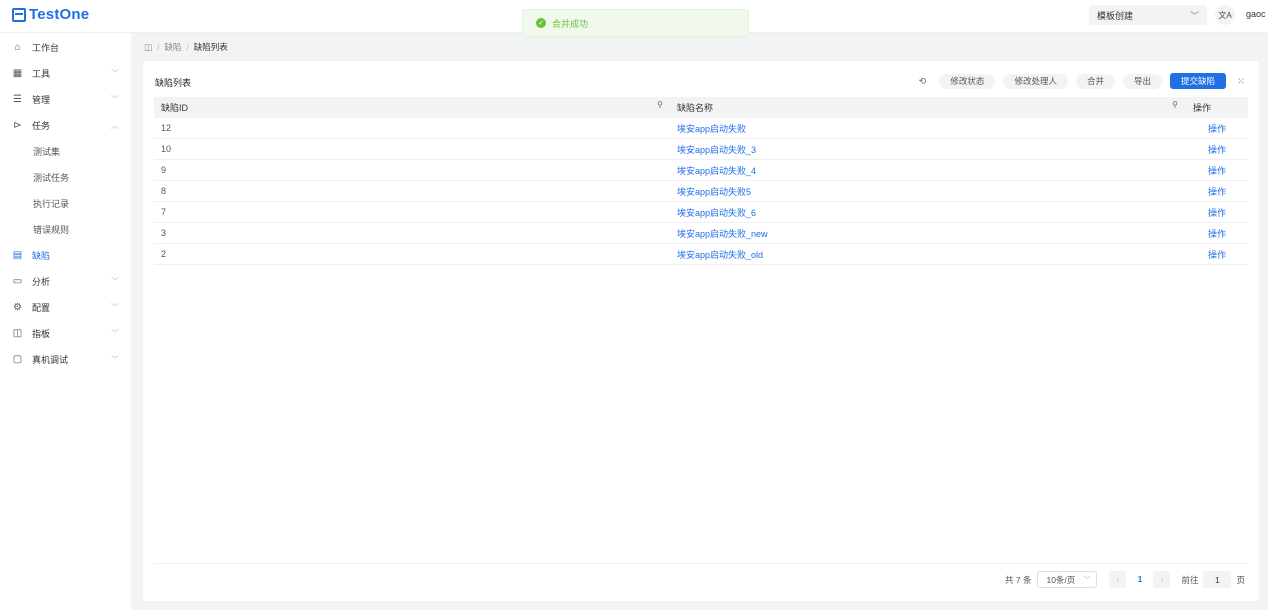  What do you see at coordinates (41, 281) in the screenshot?
I see `sidebar-item-label: 分析` at bounding box center [41, 281].